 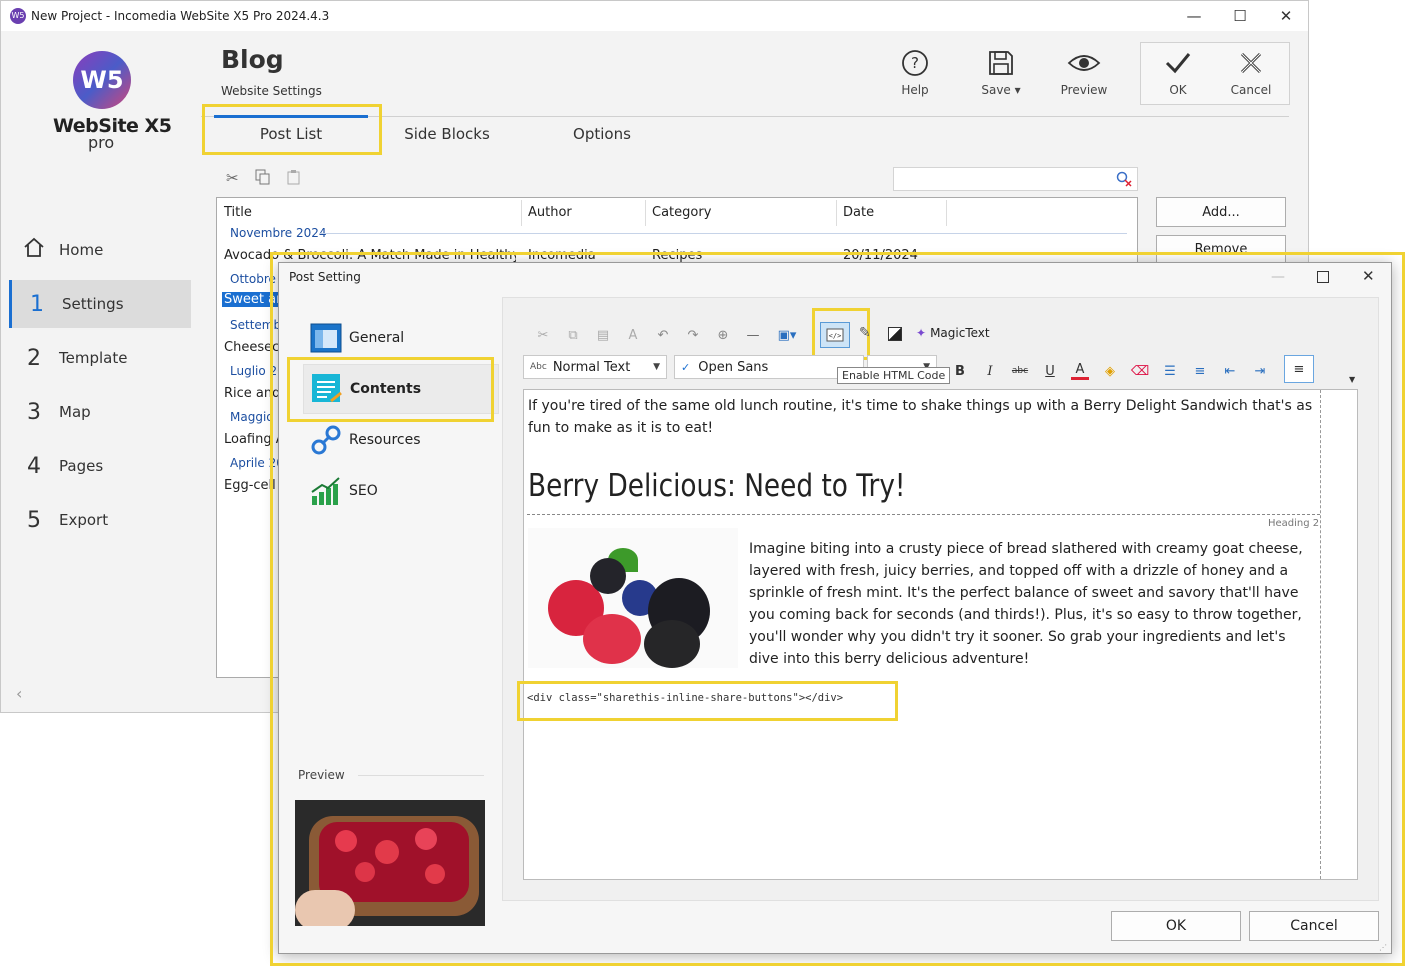 What do you see at coordinates (34, 466) in the screenshot?
I see `nav-number: 4` at bounding box center [34, 466].